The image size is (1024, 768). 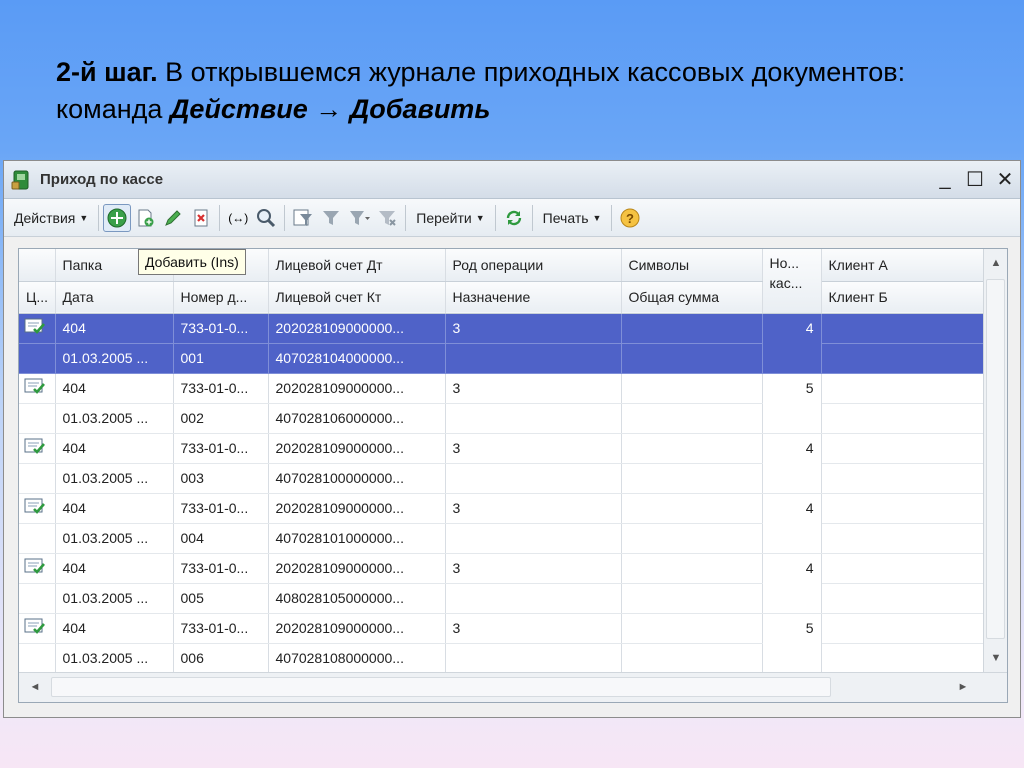 What do you see at coordinates (37, 265) in the screenshot?
I see `column-header` at bounding box center [37, 265].